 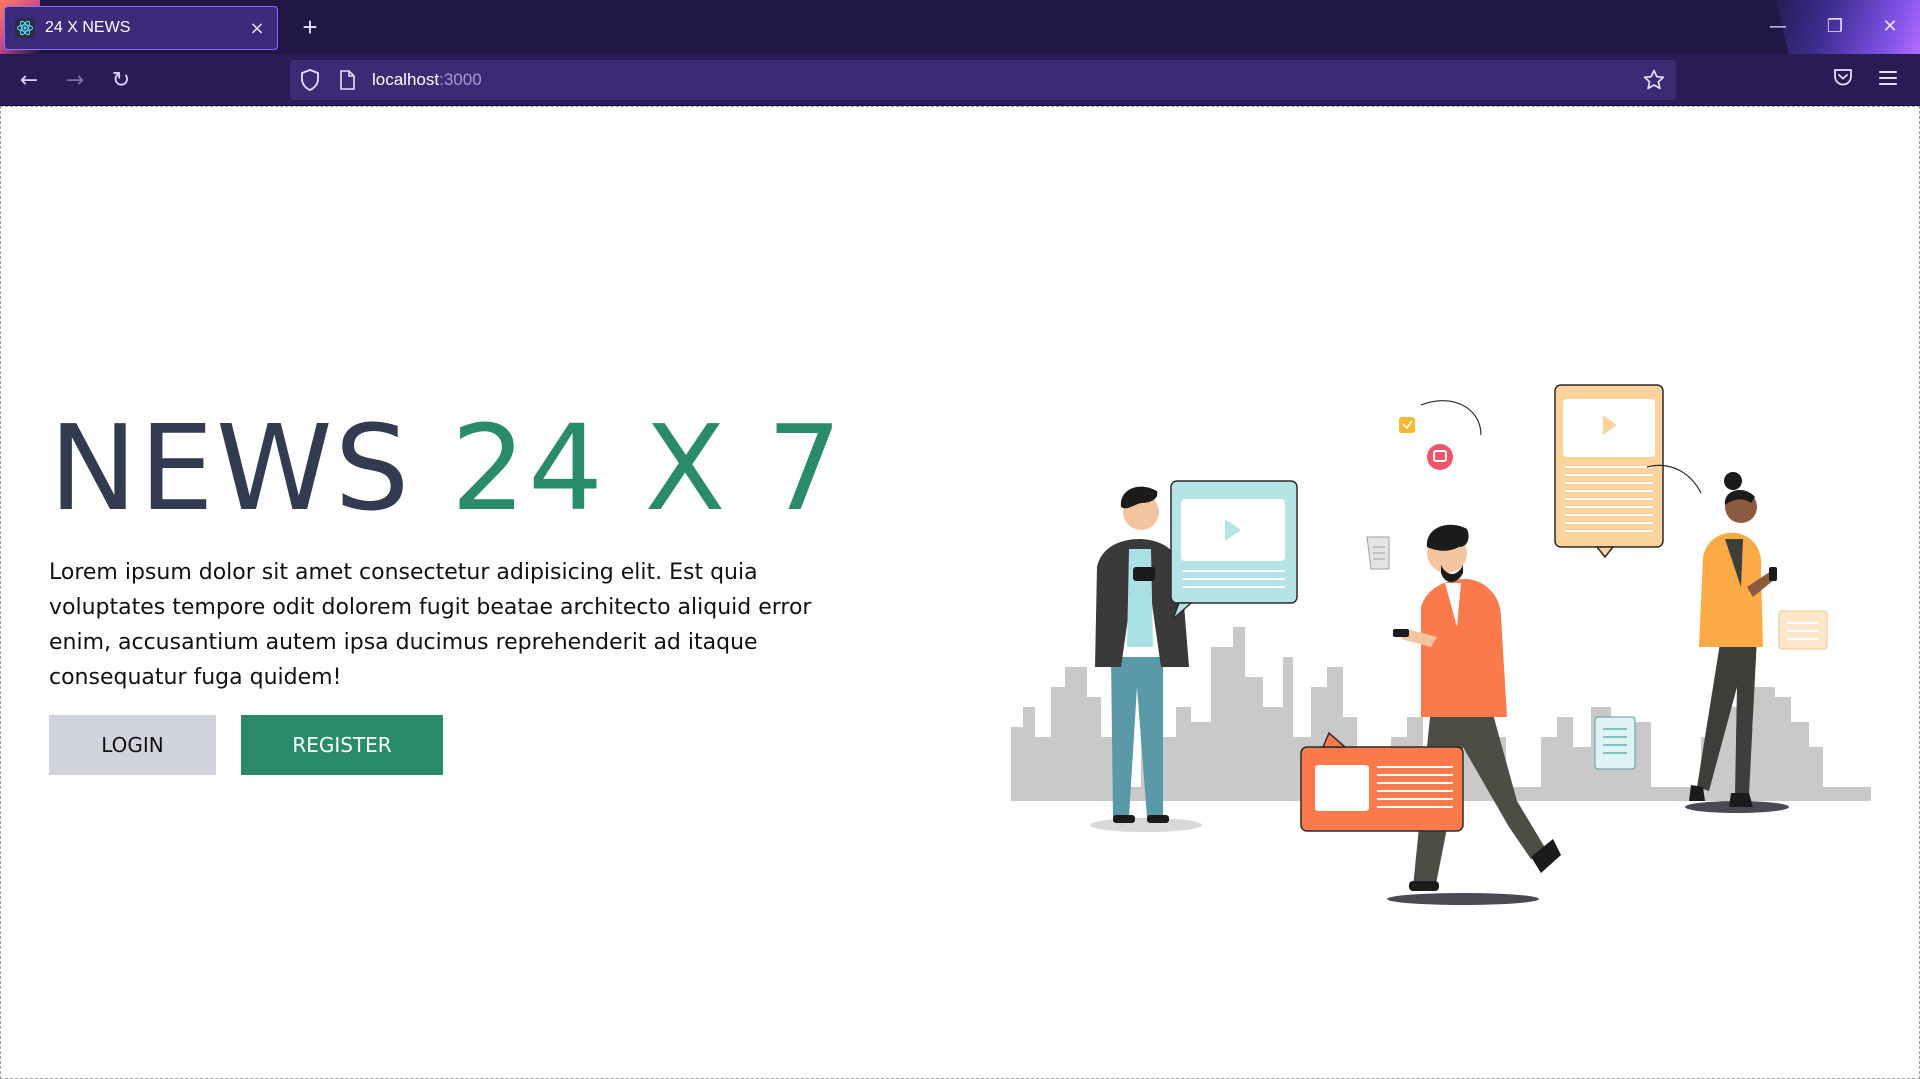 I want to click on browser-tab-active: 24 X NEWS ×, so click(x=141, y=28).